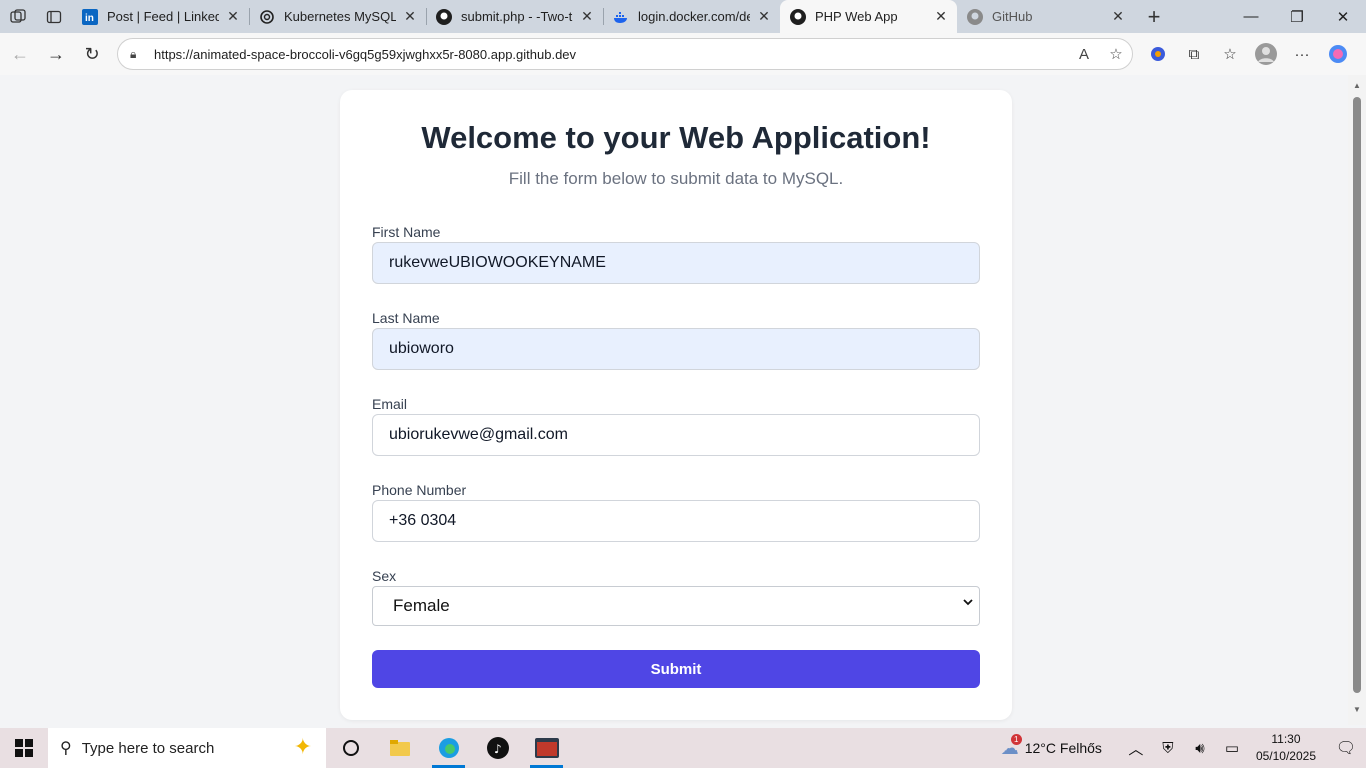  Describe the element at coordinates (1168, 748) in the screenshot. I see `security-icon: ⛨` at that location.